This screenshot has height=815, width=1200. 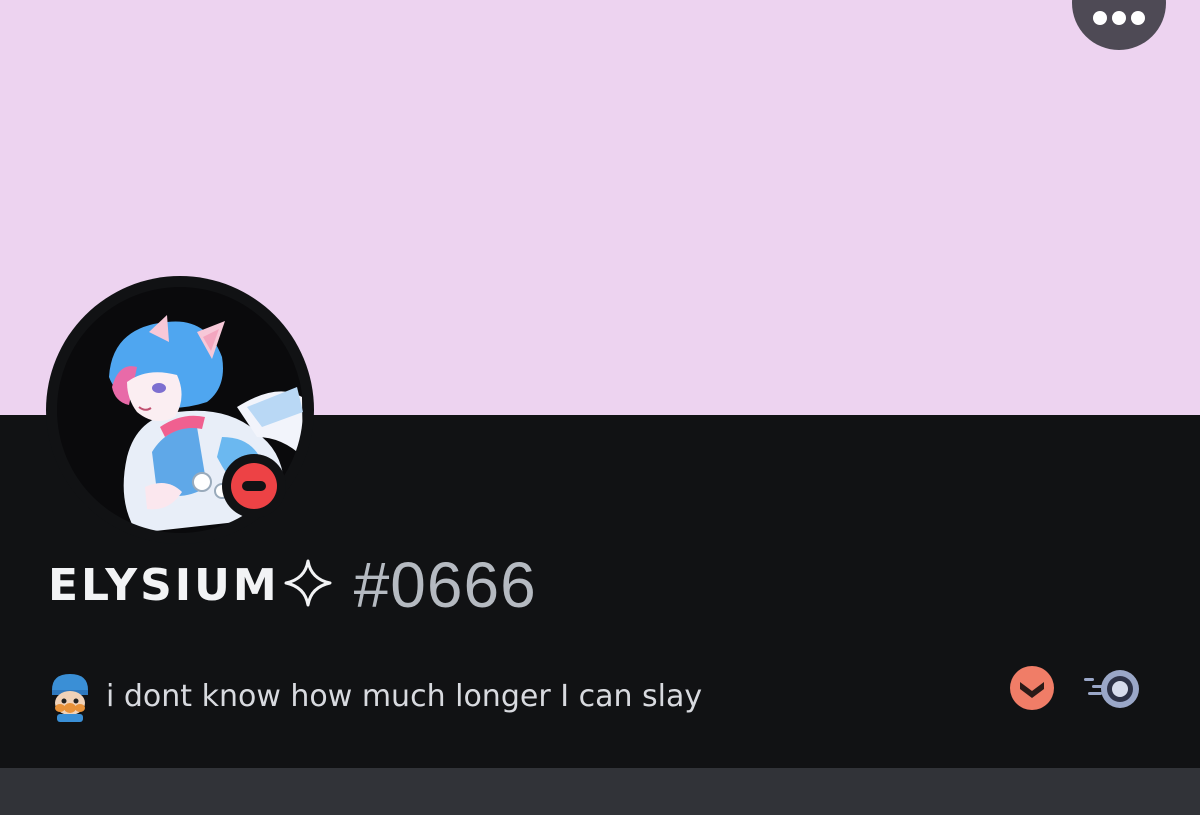 I want to click on display-name: ELYSIUM, so click(x=164, y=585).